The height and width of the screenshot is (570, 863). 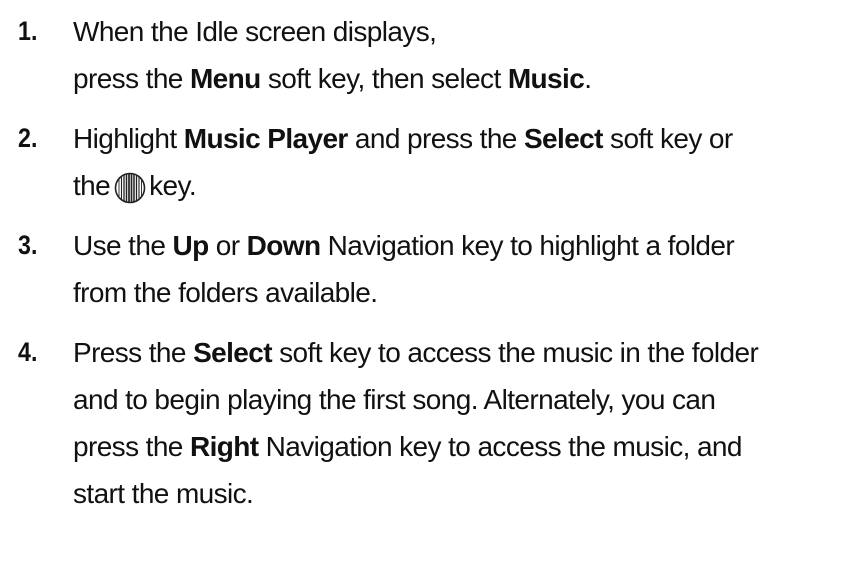 What do you see at coordinates (190, 245) in the screenshot?
I see `key-name-up: Up` at bounding box center [190, 245].